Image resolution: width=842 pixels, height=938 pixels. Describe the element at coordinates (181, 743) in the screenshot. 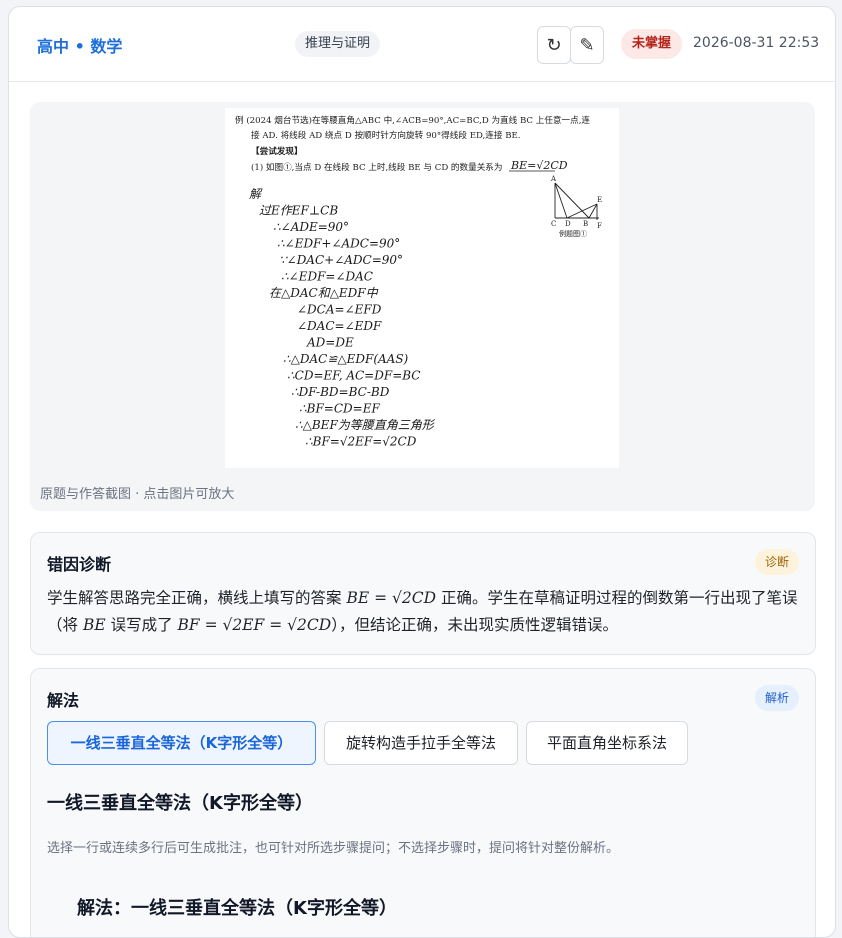

I see `tab-k-shape-congruence: 一线三垂直全等法（K字形全等）` at that location.